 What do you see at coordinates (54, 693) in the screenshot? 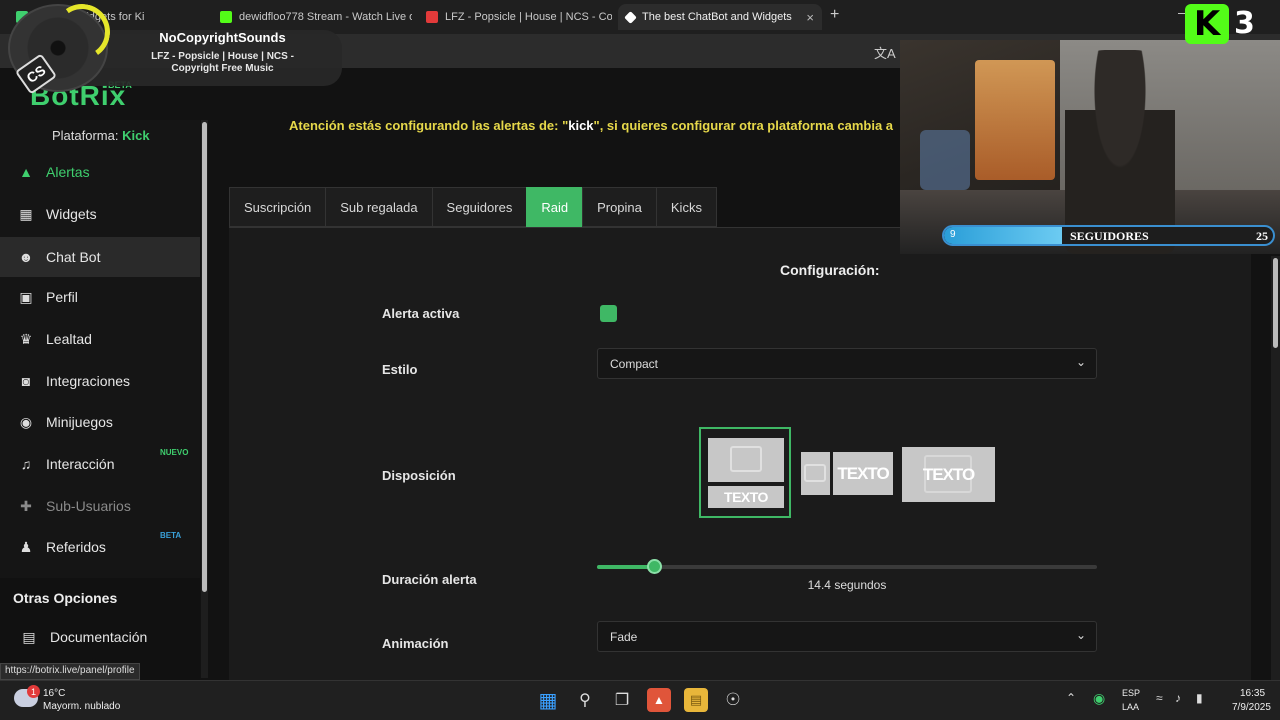
I see `weather-temperature: 16°C` at bounding box center [54, 693].